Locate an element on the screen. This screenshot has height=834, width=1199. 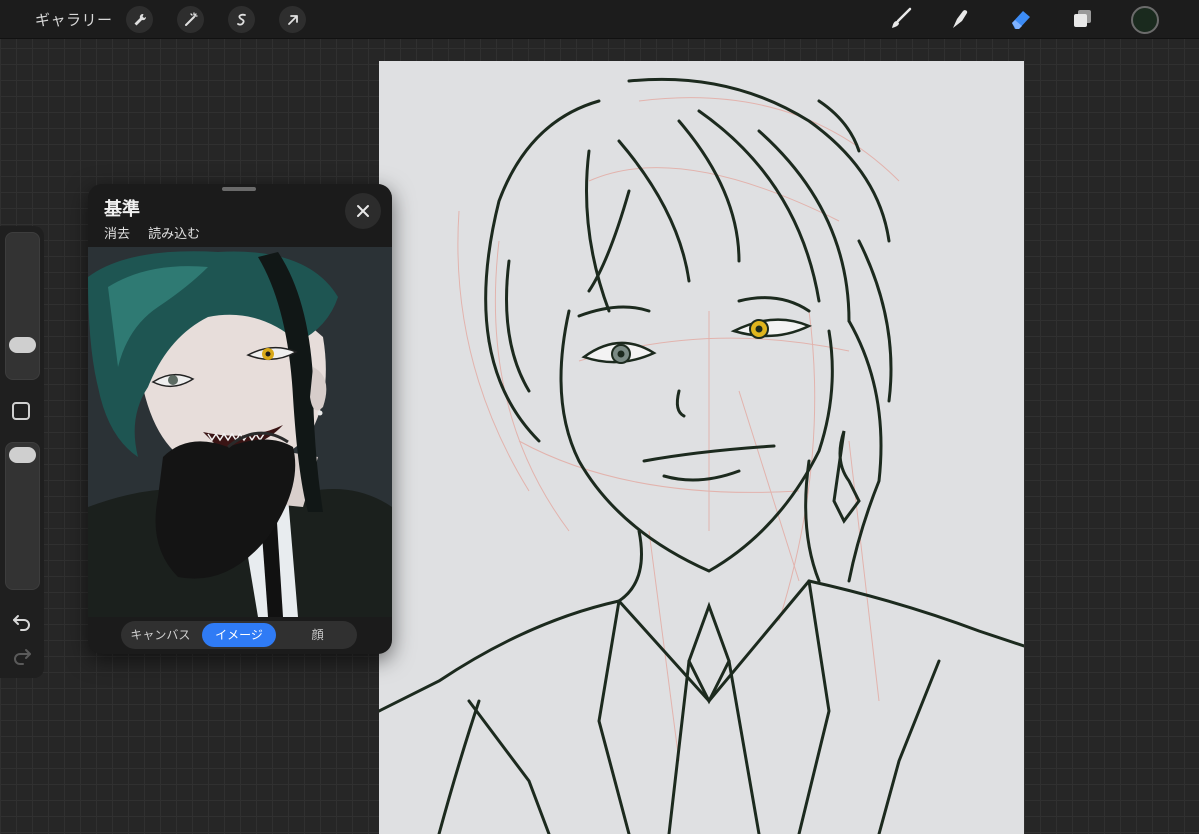
gallery-button: ギャラリー is located at coordinates (74, 19).